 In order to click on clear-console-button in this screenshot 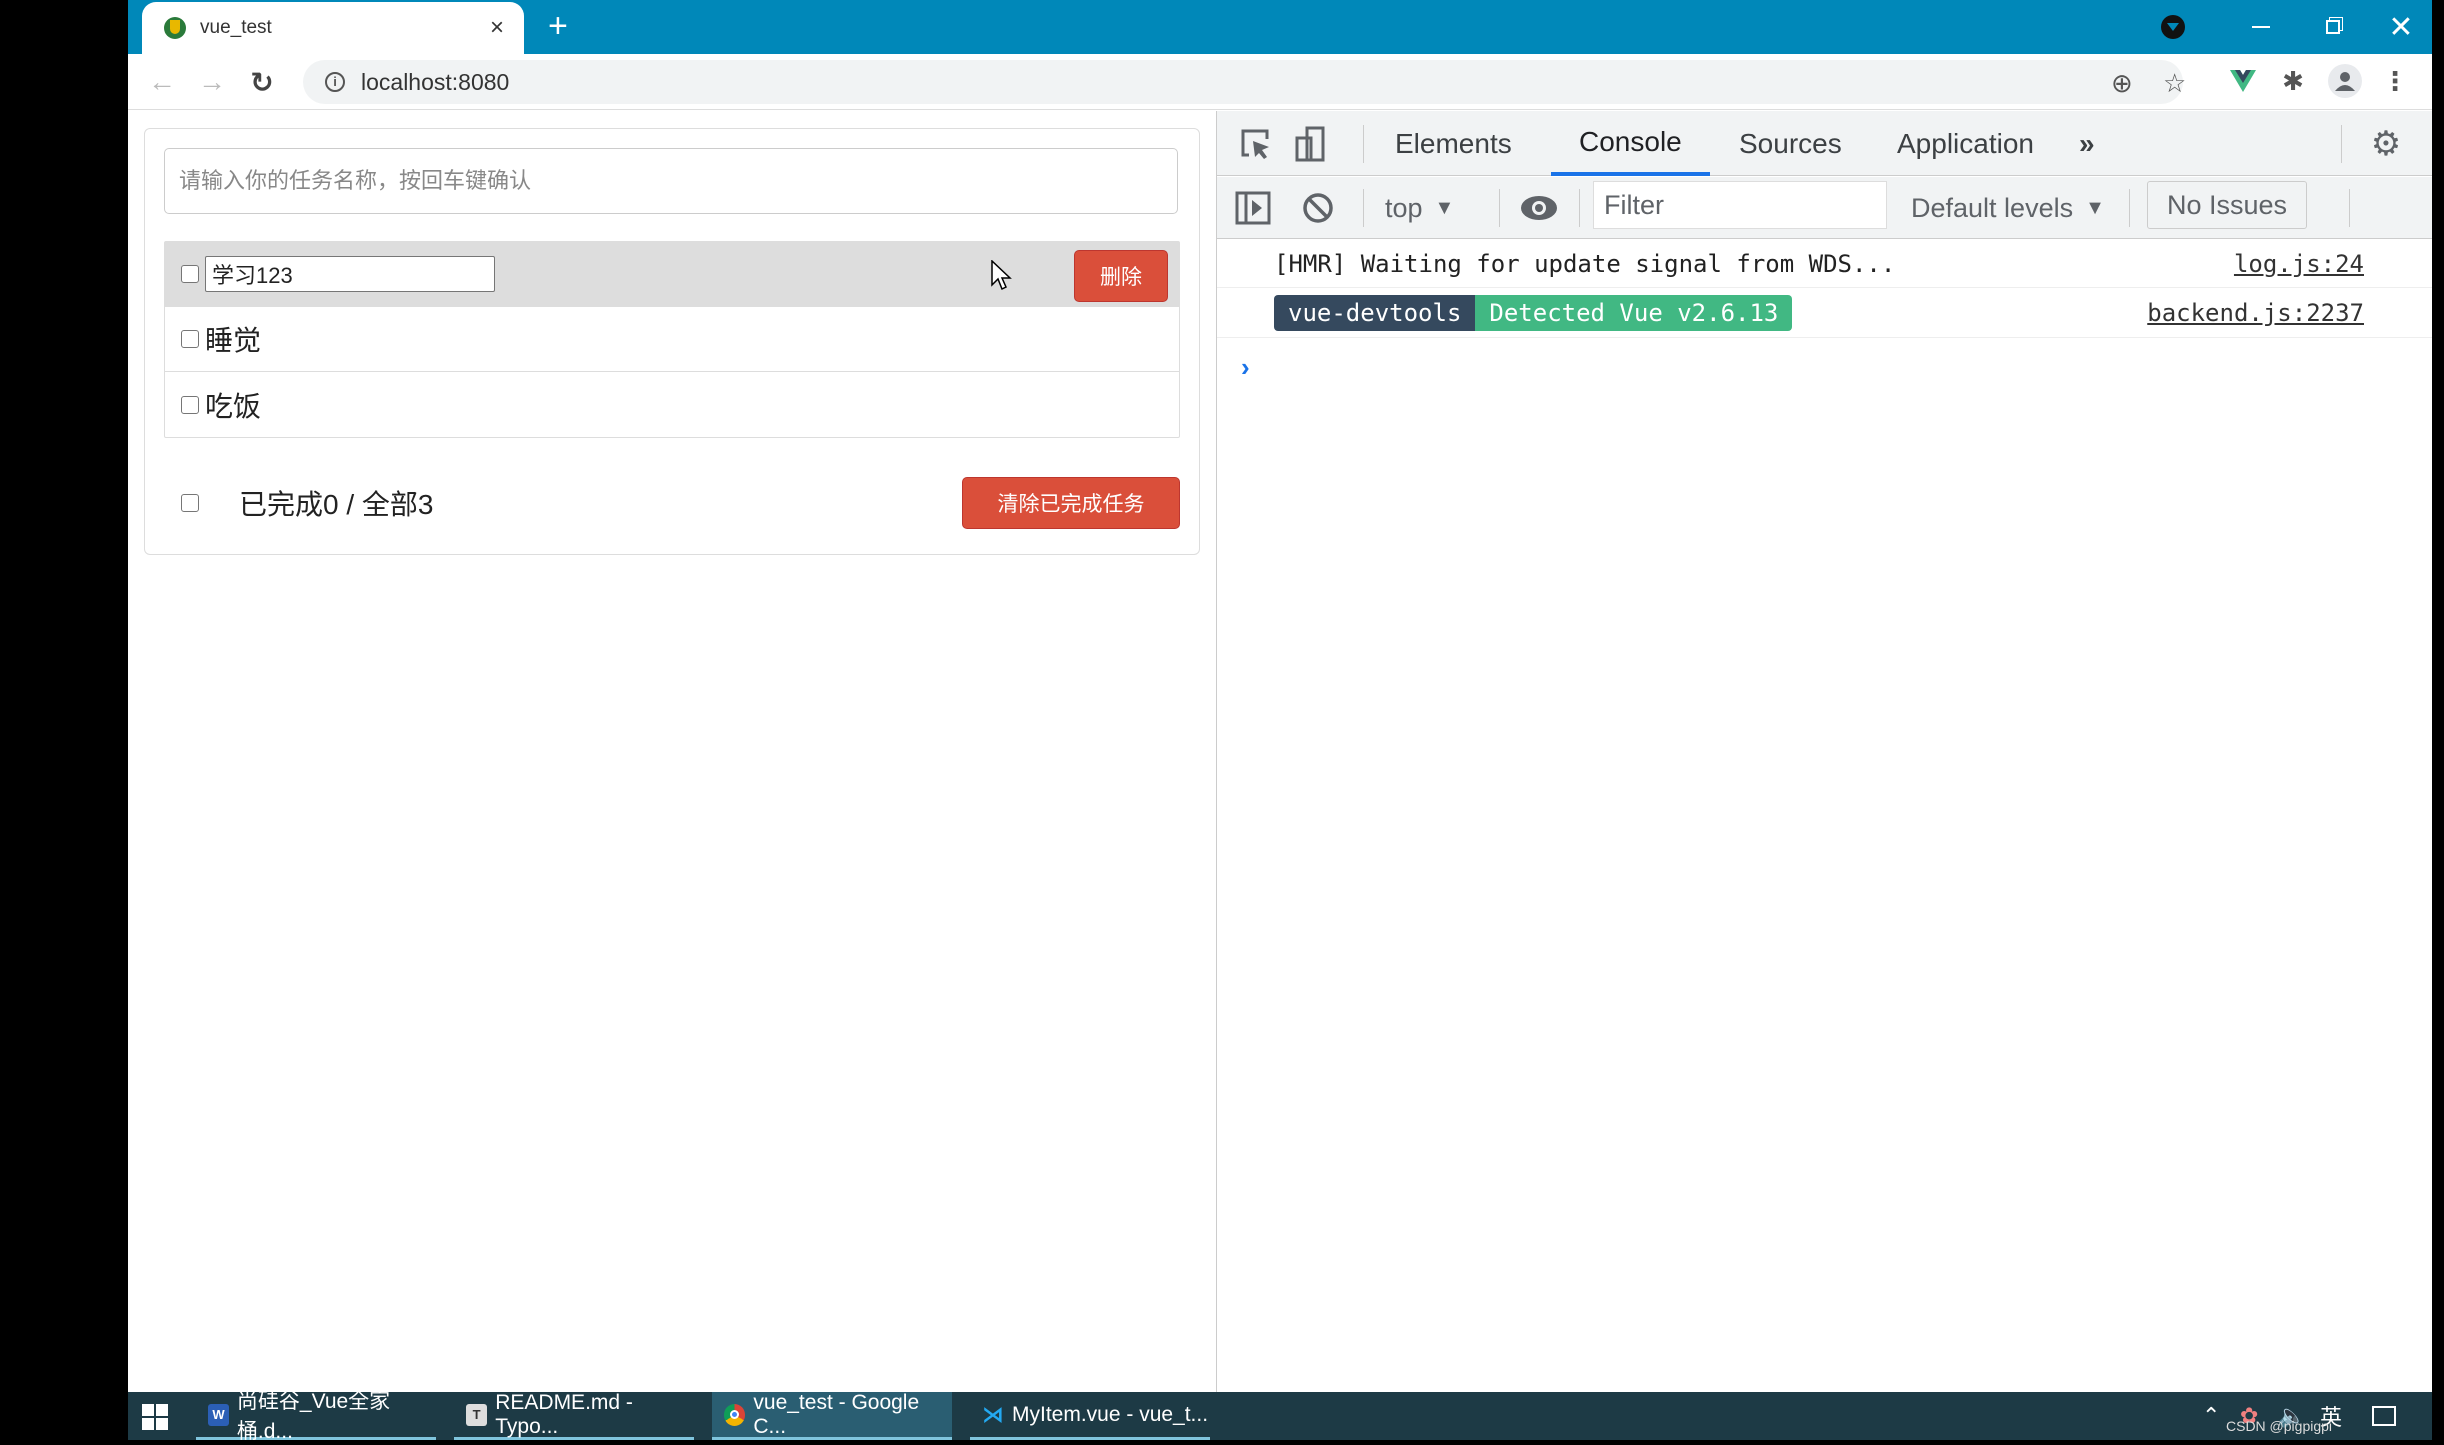, I will do `click(1318, 208)`.